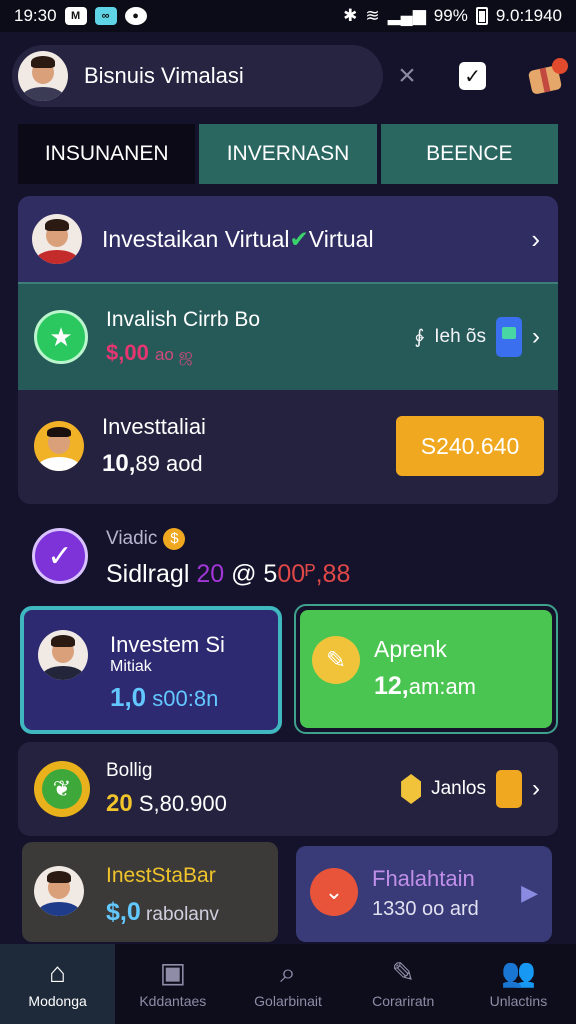  I want to click on nav-item-corariratn: ✎ Corariratn, so click(403, 984).